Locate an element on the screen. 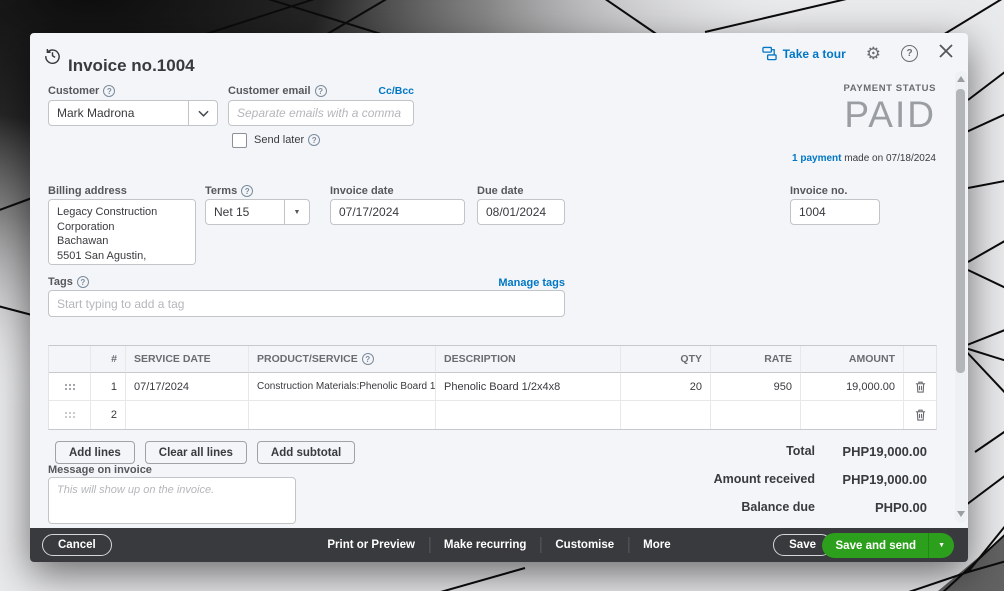  message-on-invoice-label: Message on invoice is located at coordinates (100, 470).